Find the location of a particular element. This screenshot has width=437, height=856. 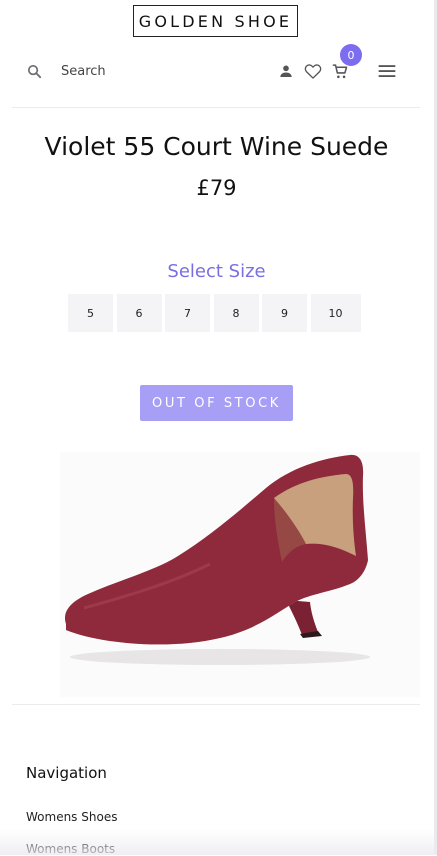

header-divider is located at coordinates (216, 107).